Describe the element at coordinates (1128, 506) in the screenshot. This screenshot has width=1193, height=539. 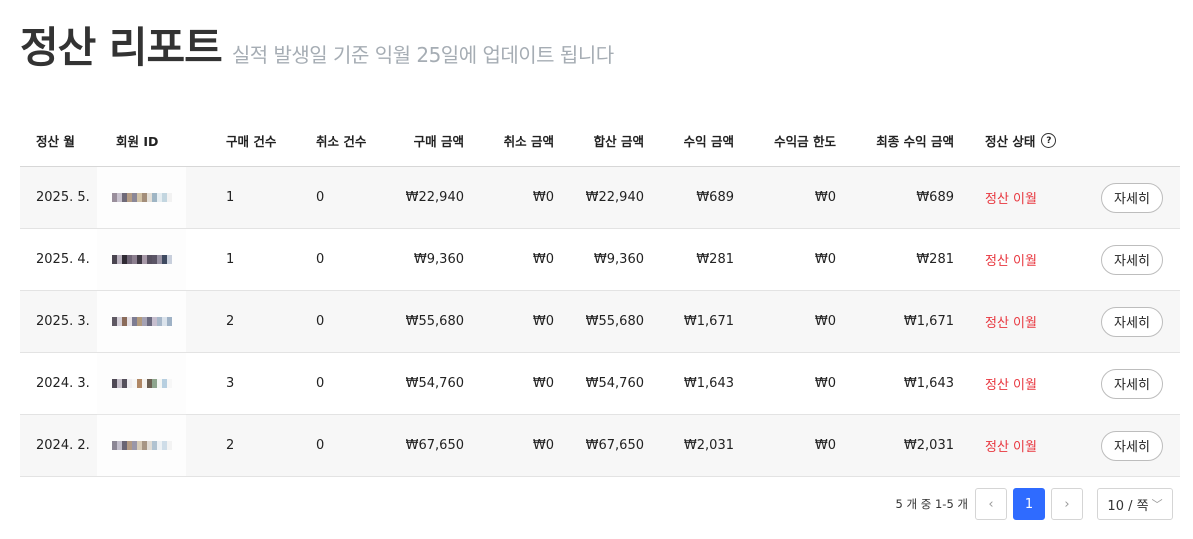
I see `page-size-value: 10 / 쪽` at that location.